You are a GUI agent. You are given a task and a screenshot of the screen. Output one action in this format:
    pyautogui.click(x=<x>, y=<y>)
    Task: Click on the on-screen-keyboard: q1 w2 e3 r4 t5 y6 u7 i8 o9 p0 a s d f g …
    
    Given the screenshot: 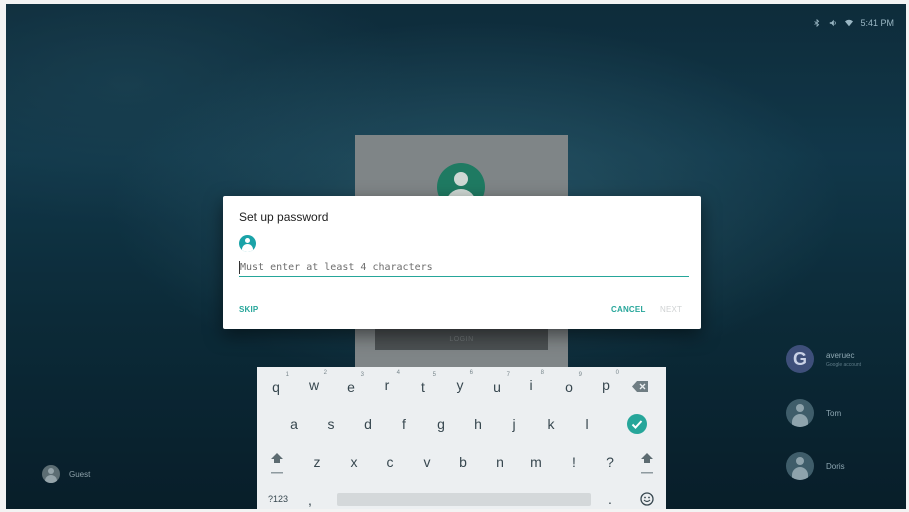 What is the action you would take?
    pyautogui.click(x=461, y=438)
    